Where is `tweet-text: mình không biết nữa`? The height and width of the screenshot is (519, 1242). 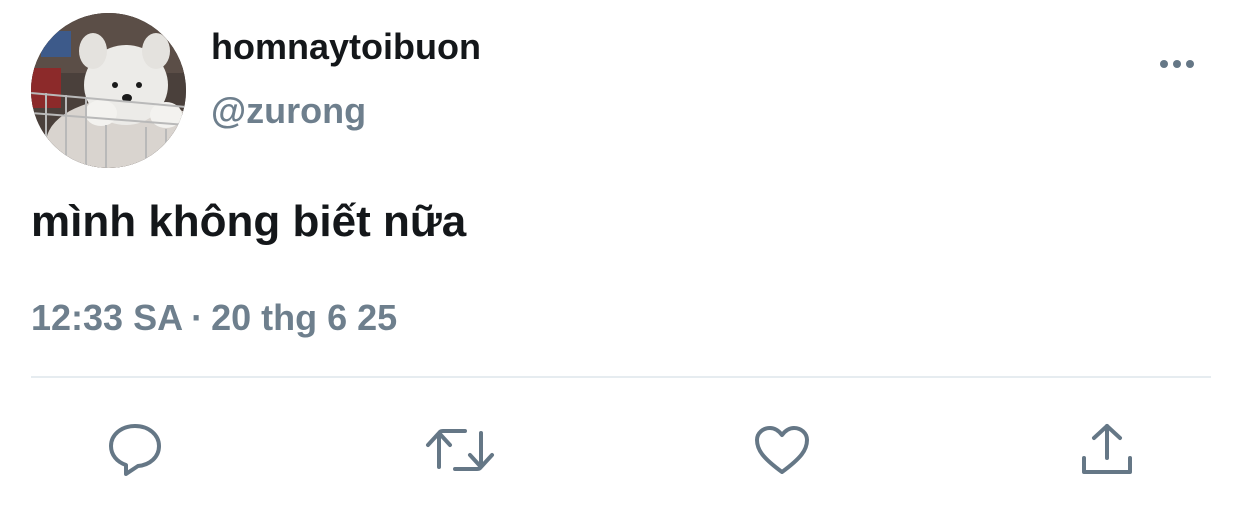
tweet-text: mình không biết nữa is located at coordinates (249, 221).